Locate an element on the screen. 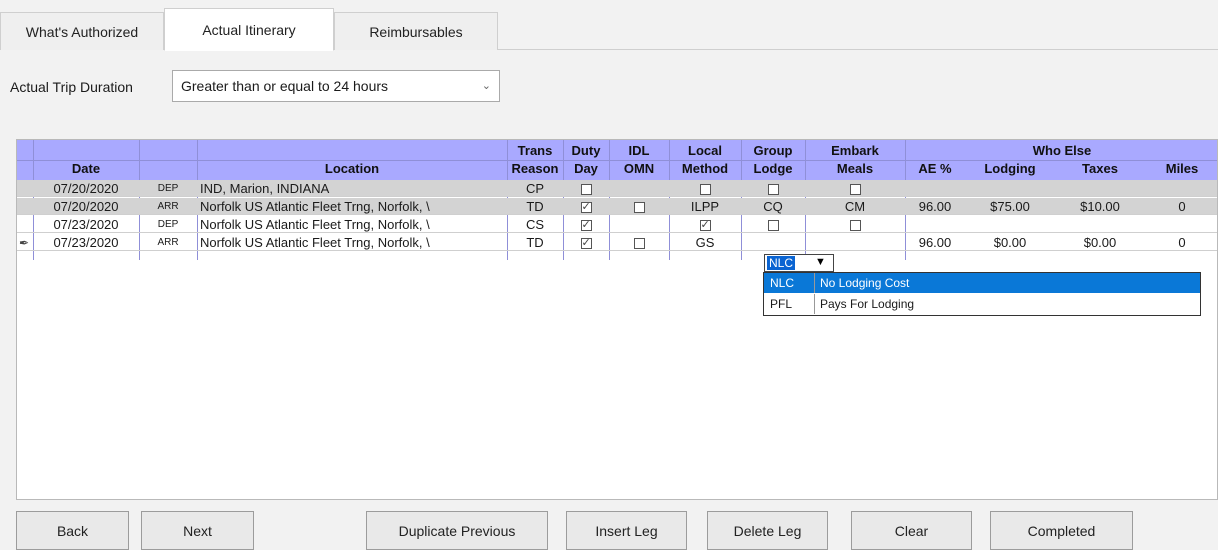 The image size is (1218, 550). tab-label: Actual Itinerary is located at coordinates (249, 29).